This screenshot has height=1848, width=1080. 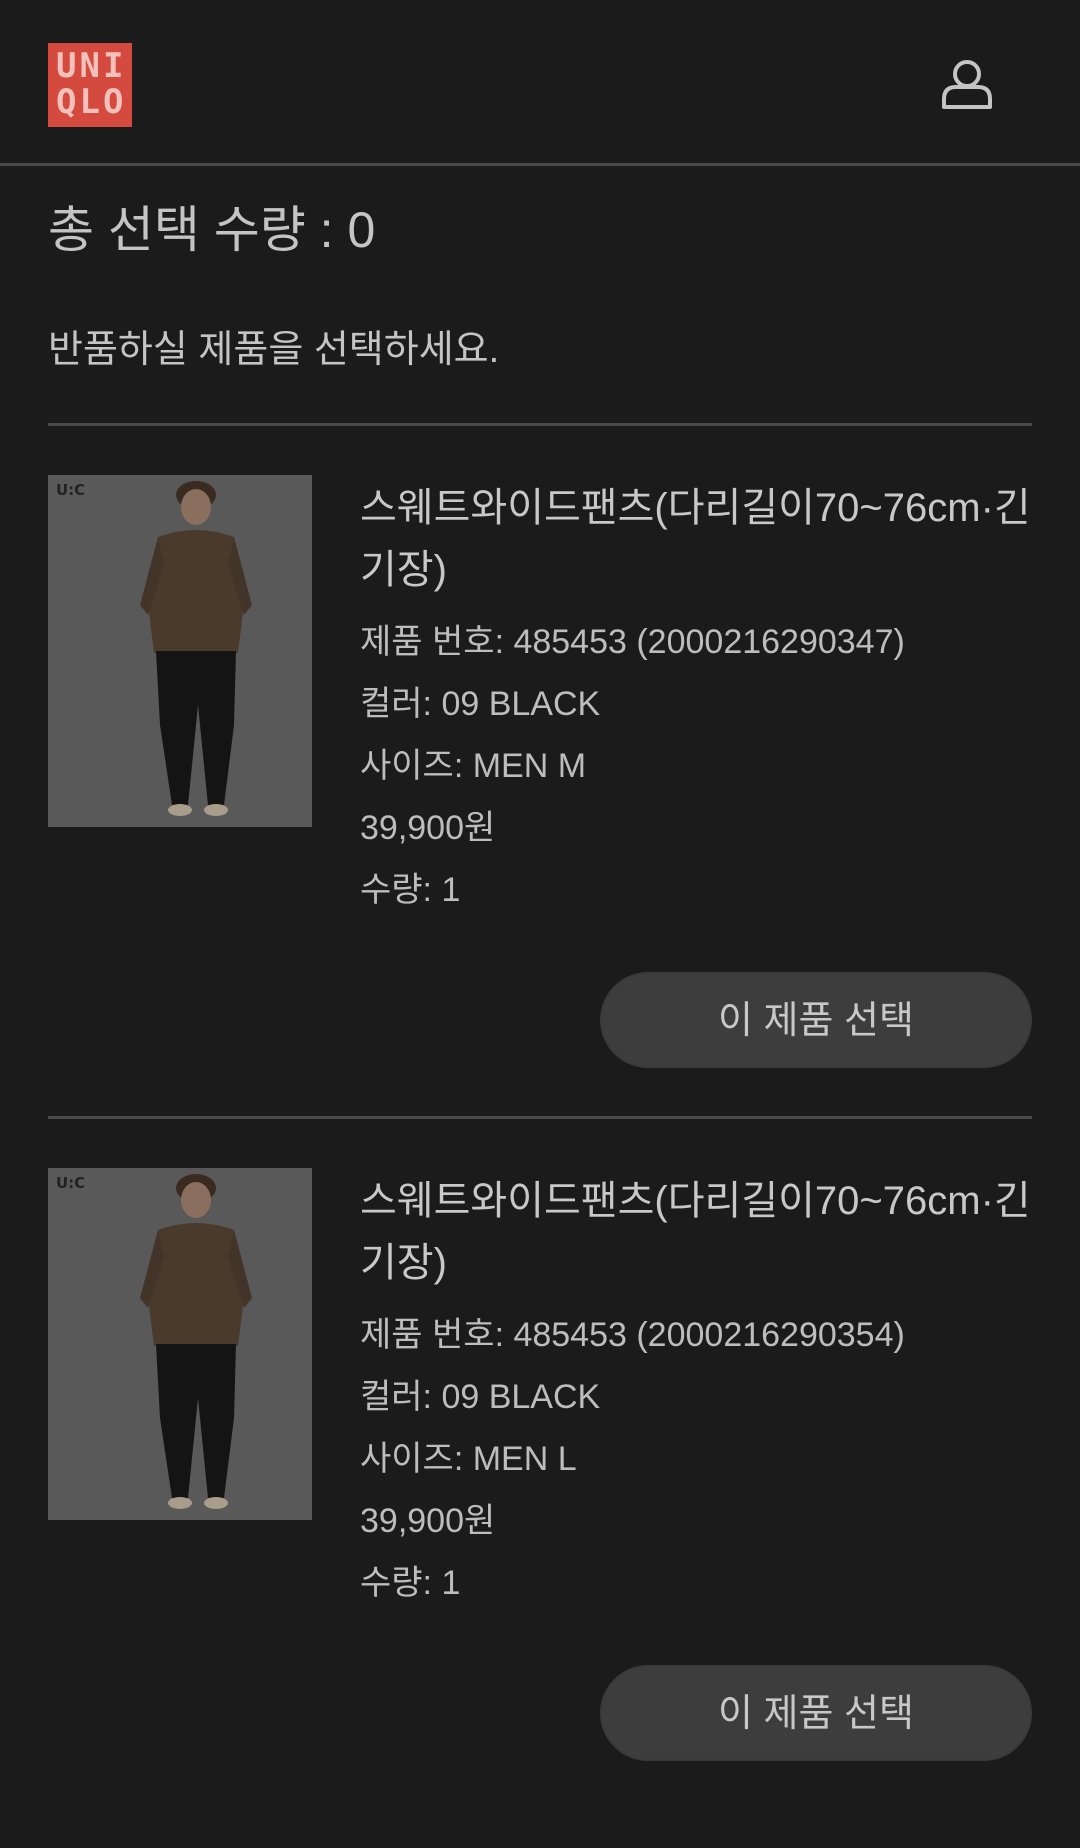 What do you see at coordinates (632, 1335) in the screenshot?
I see `product-number: 제품 번호: 485453 (2000216290354)` at bounding box center [632, 1335].